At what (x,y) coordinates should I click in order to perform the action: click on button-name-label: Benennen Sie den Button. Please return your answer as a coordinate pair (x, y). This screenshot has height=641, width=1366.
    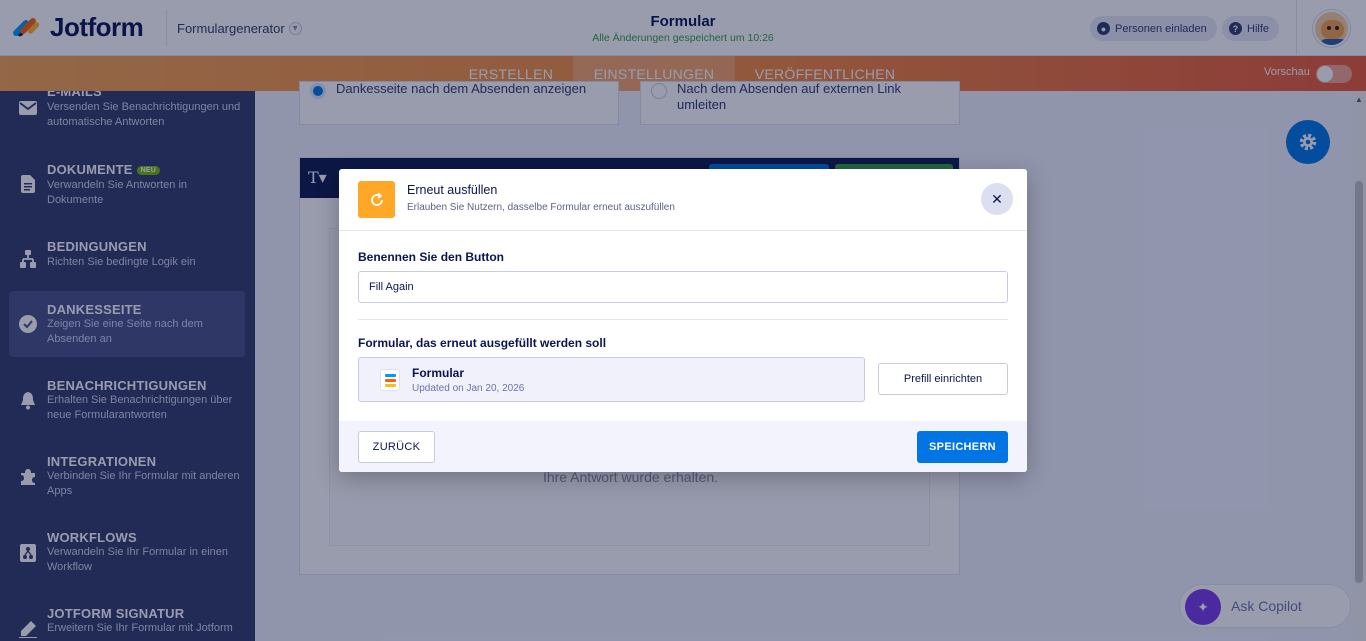
    Looking at the image, I should click on (431, 257).